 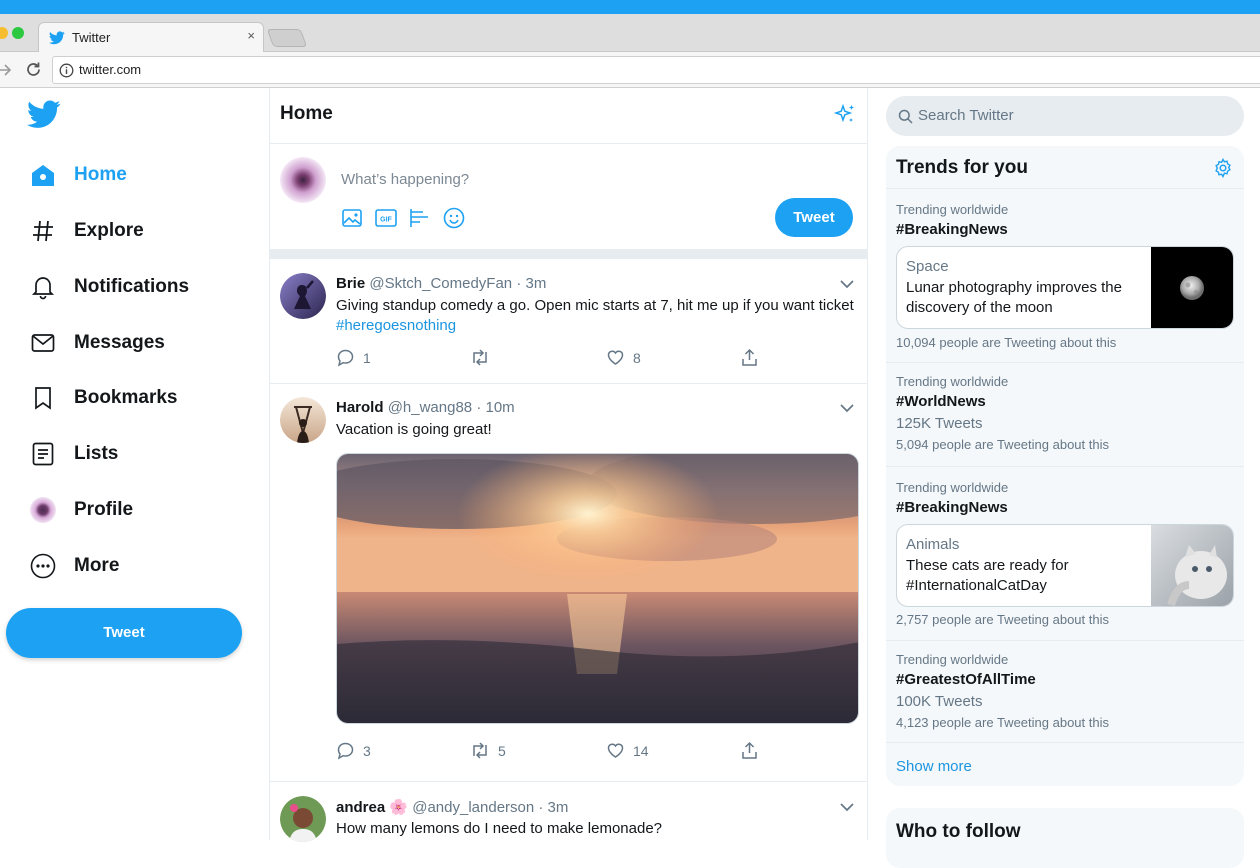 What do you see at coordinates (966, 679) in the screenshot?
I see `trend-hashtag: #GreatestOfAllTime` at bounding box center [966, 679].